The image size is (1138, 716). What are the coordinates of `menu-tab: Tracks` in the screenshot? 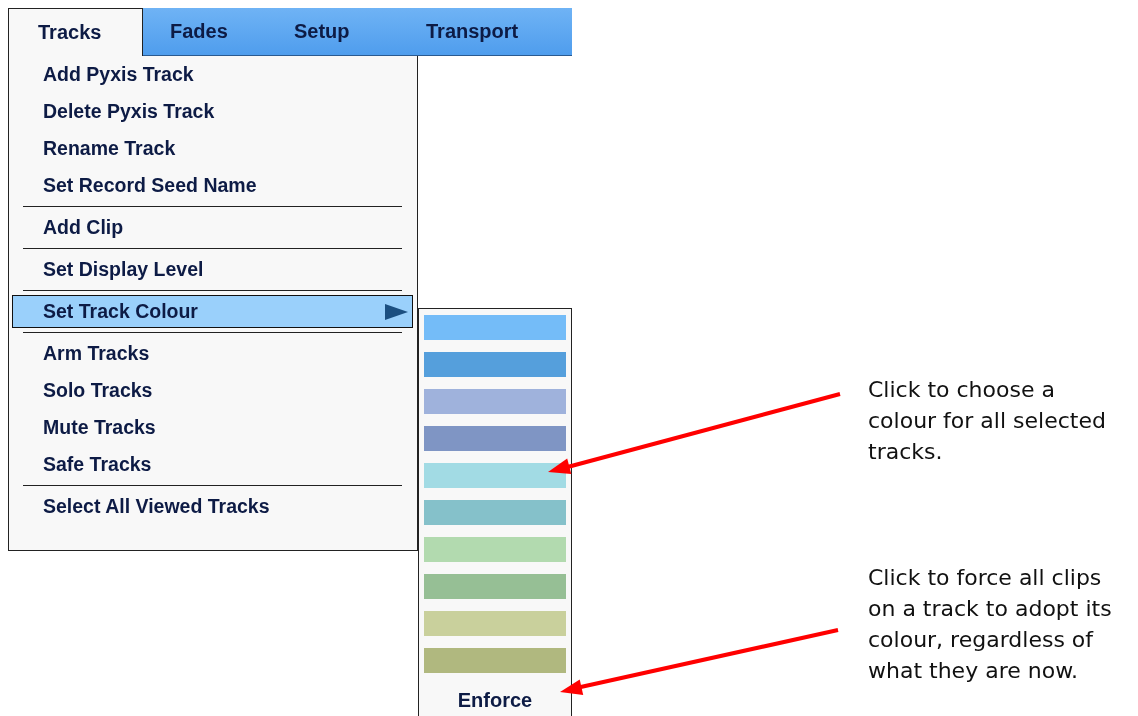 It's located at (75, 31).